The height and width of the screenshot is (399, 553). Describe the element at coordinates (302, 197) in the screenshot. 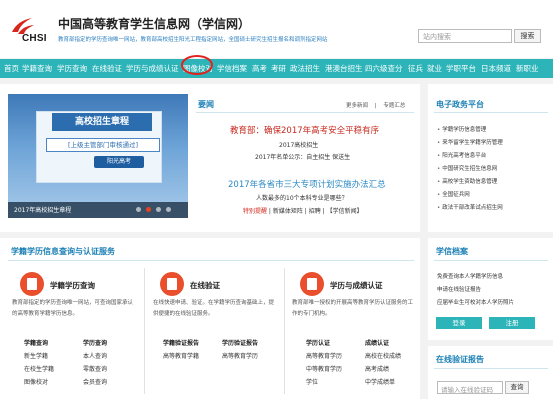

I see `news-item-3: 人数最多的10个本科专业是哪些？` at that location.